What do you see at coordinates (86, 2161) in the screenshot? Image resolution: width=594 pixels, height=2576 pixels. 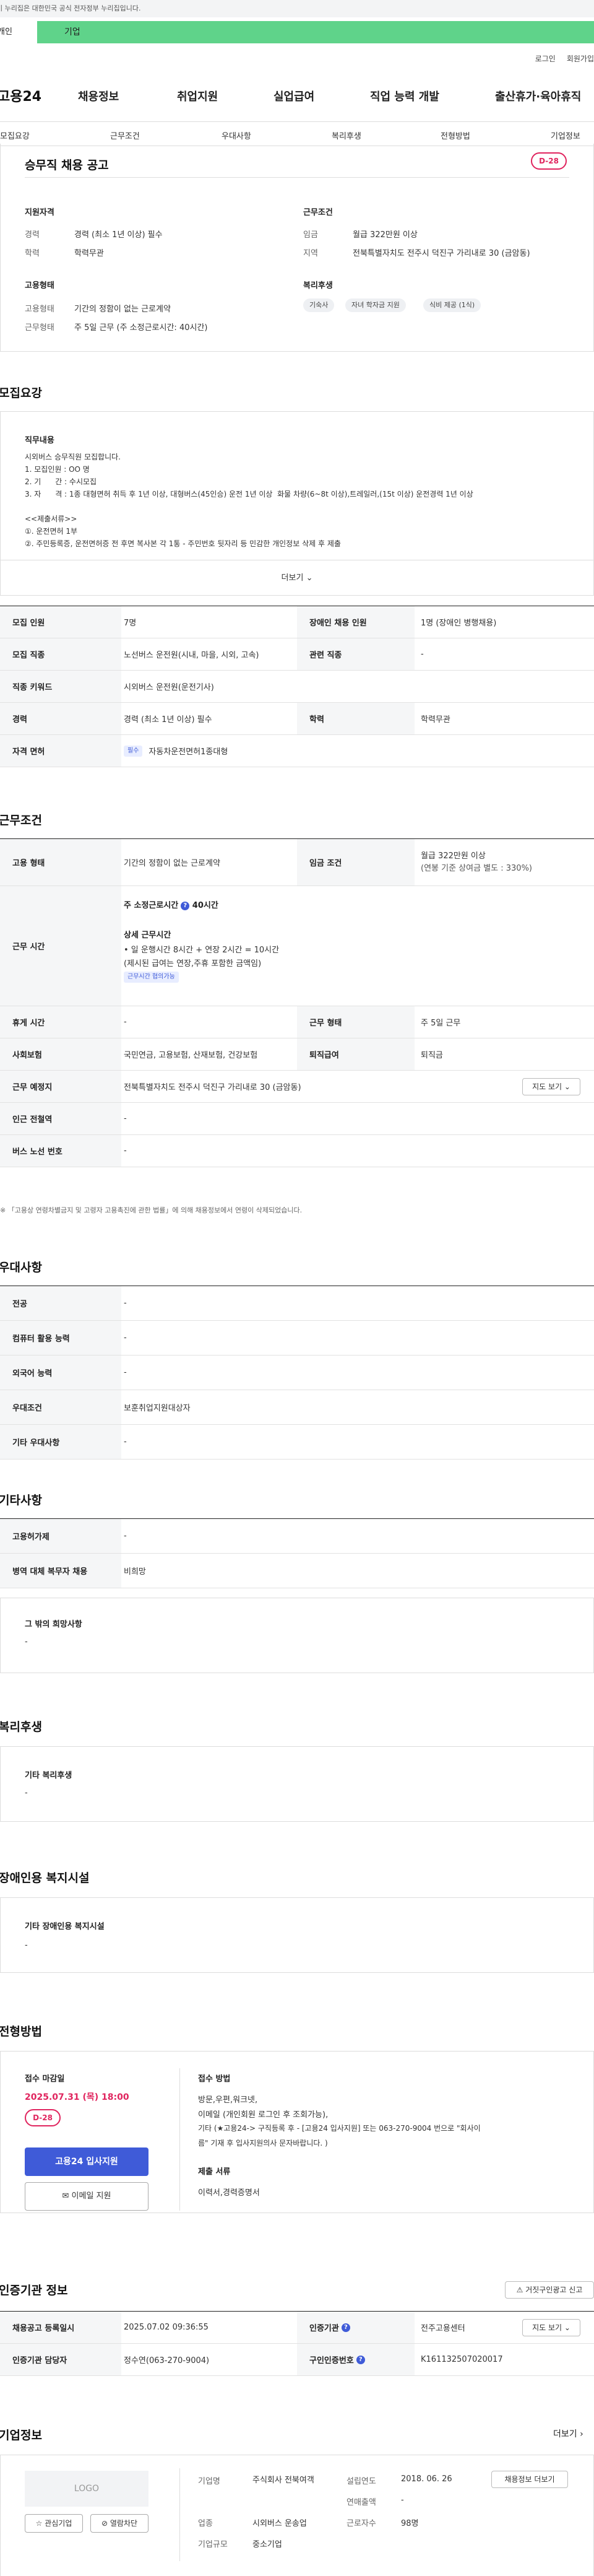 I see `apply-button: 고용24 입사지원` at bounding box center [86, 2161].